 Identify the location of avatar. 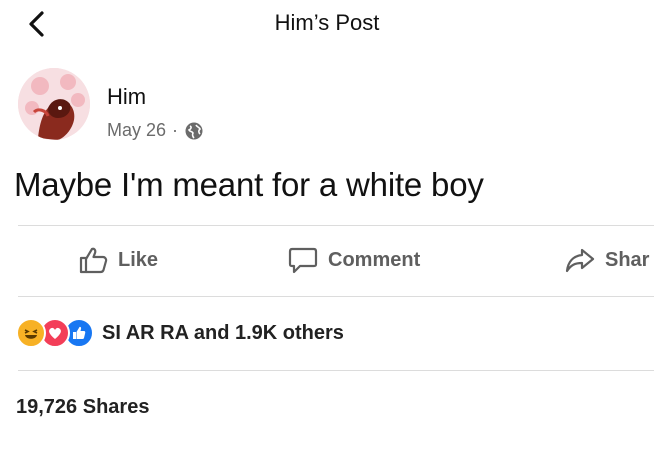
(54, 104).